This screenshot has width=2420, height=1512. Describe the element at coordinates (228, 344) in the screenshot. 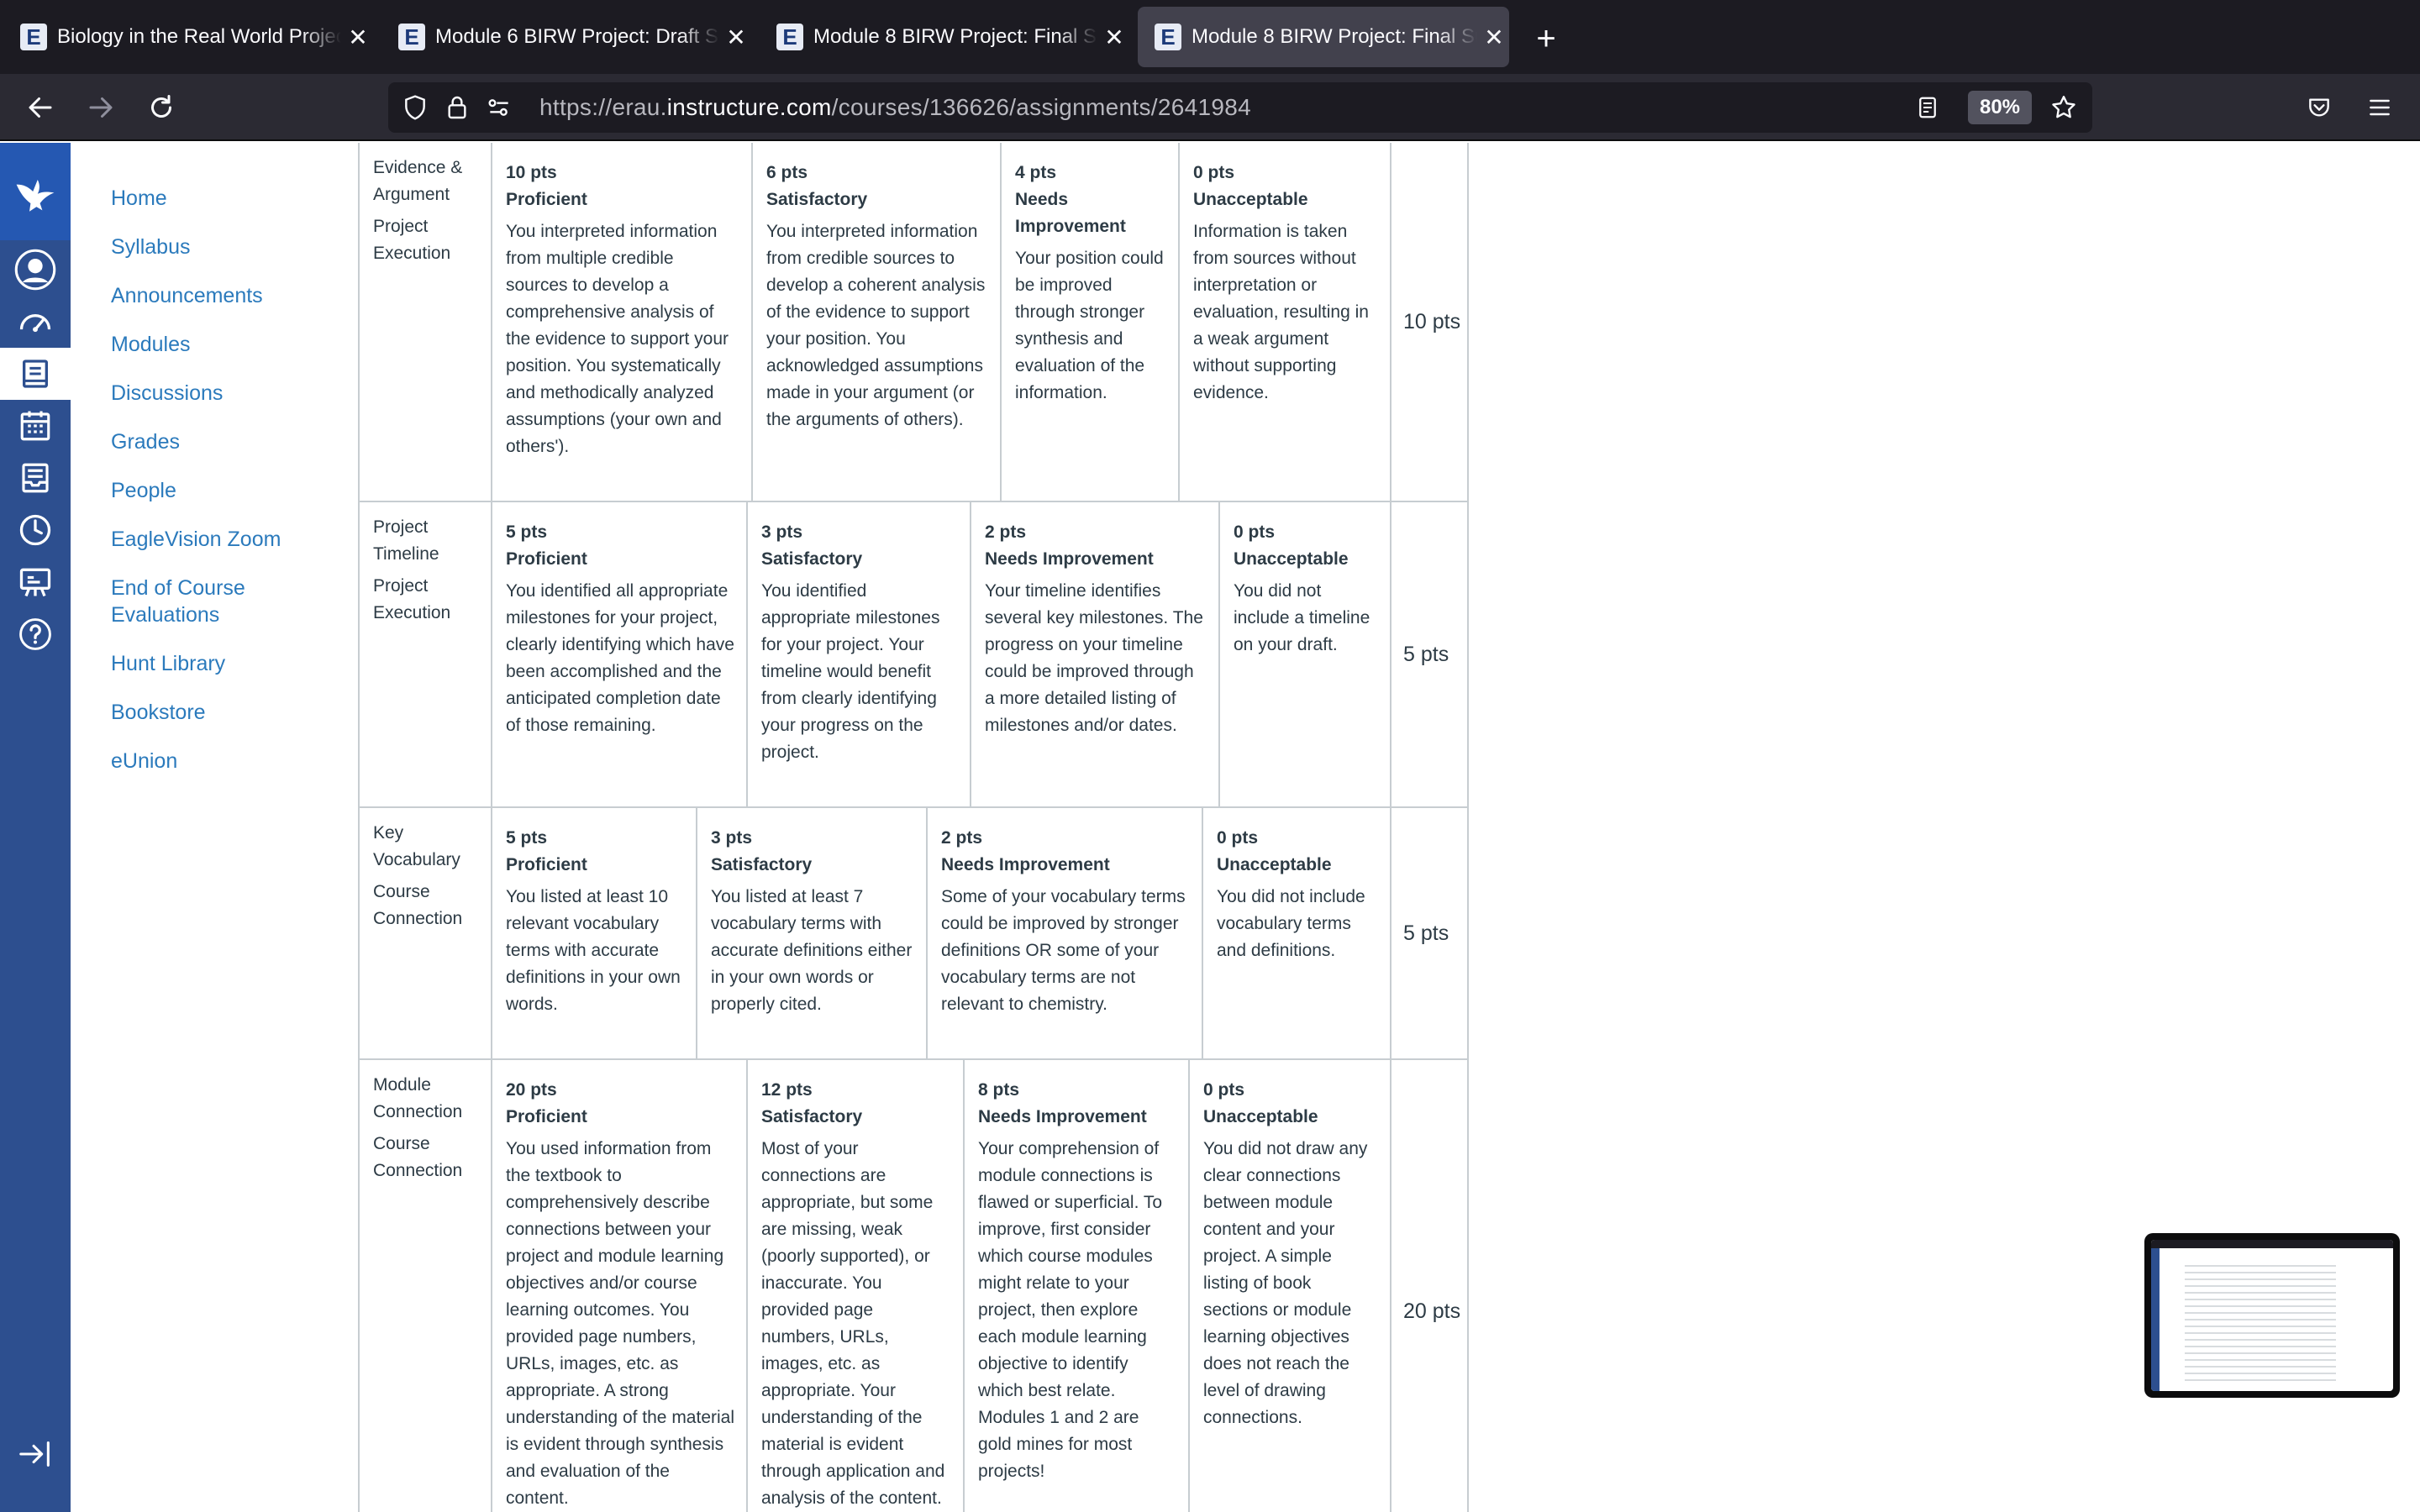

I see `course-nav-modules: Modules` at that location.